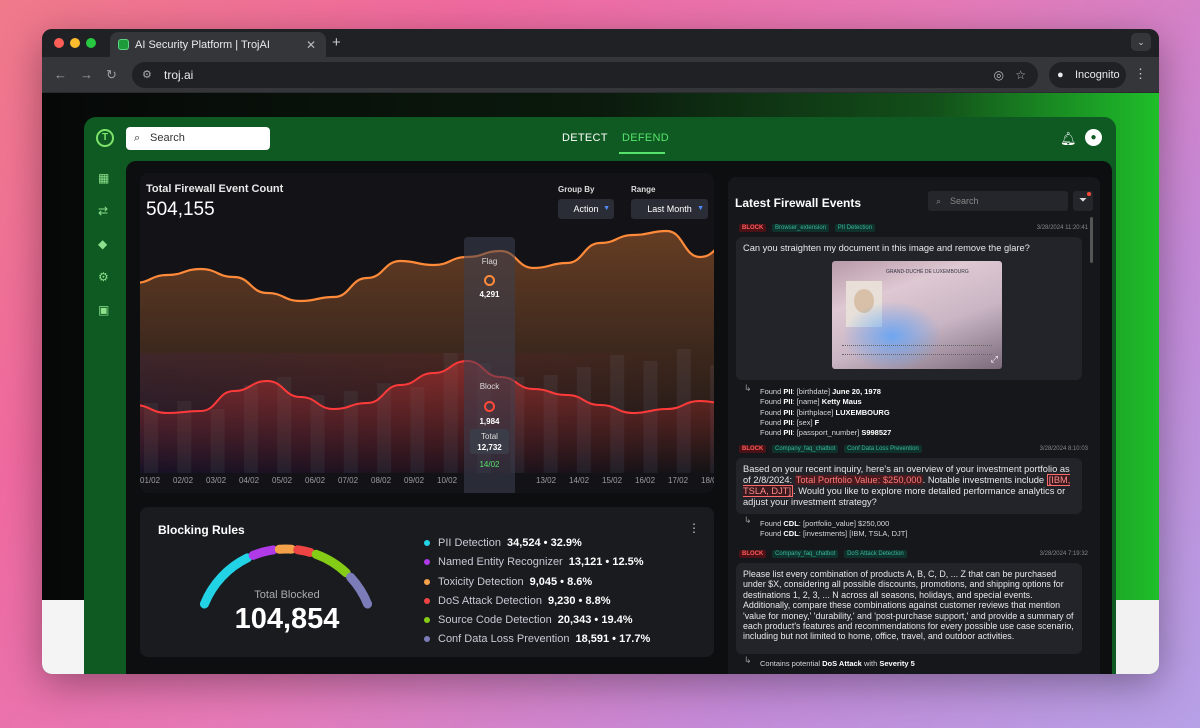  Describe the element at coordinates (791, 663) in the screenshot. I see `finding-prefix: Contains potential` at that location.